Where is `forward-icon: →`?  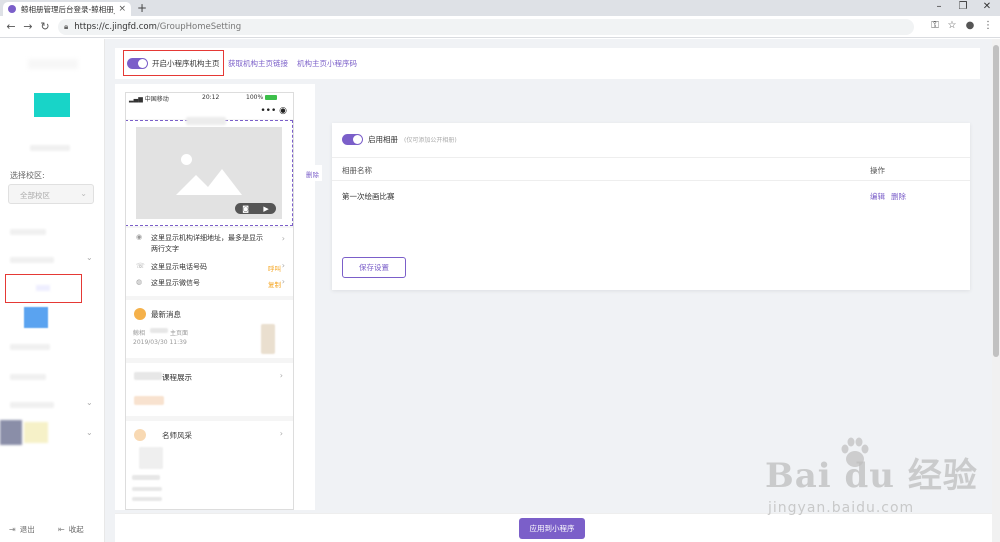
forward-icon: → is located at coordinates (28, 26).